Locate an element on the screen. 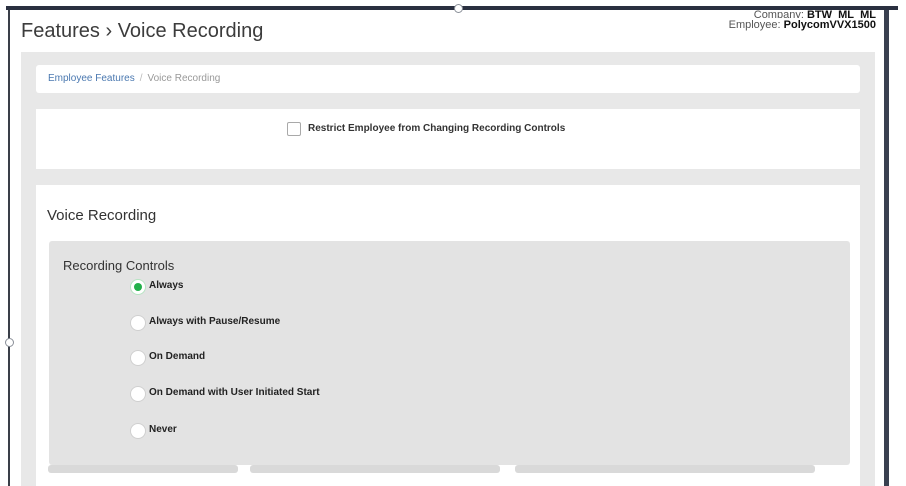 The image size is (906, 486). resize-handle-top is located at coordinates (458, 8).